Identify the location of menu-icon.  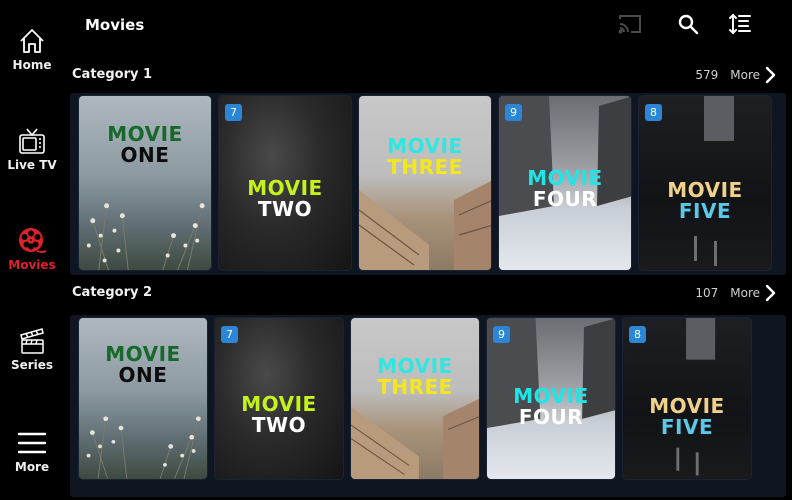
(32, 443).